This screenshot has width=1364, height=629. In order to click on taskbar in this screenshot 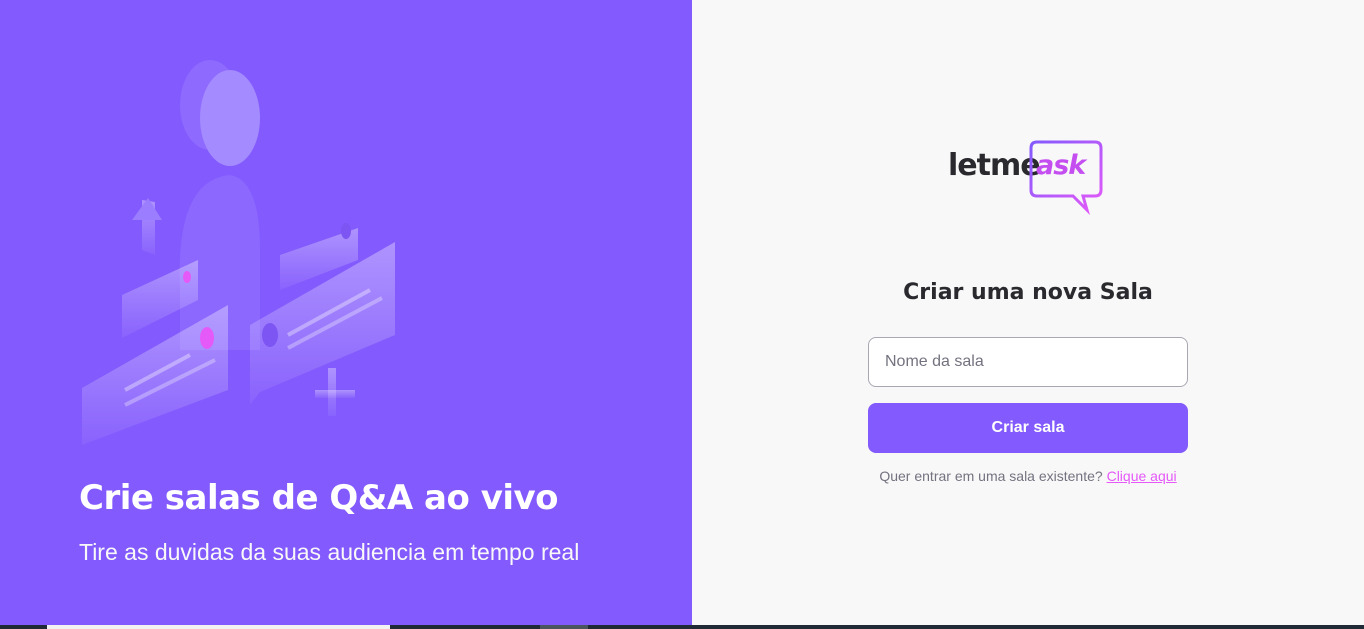, I will do `click(682, 627)`.